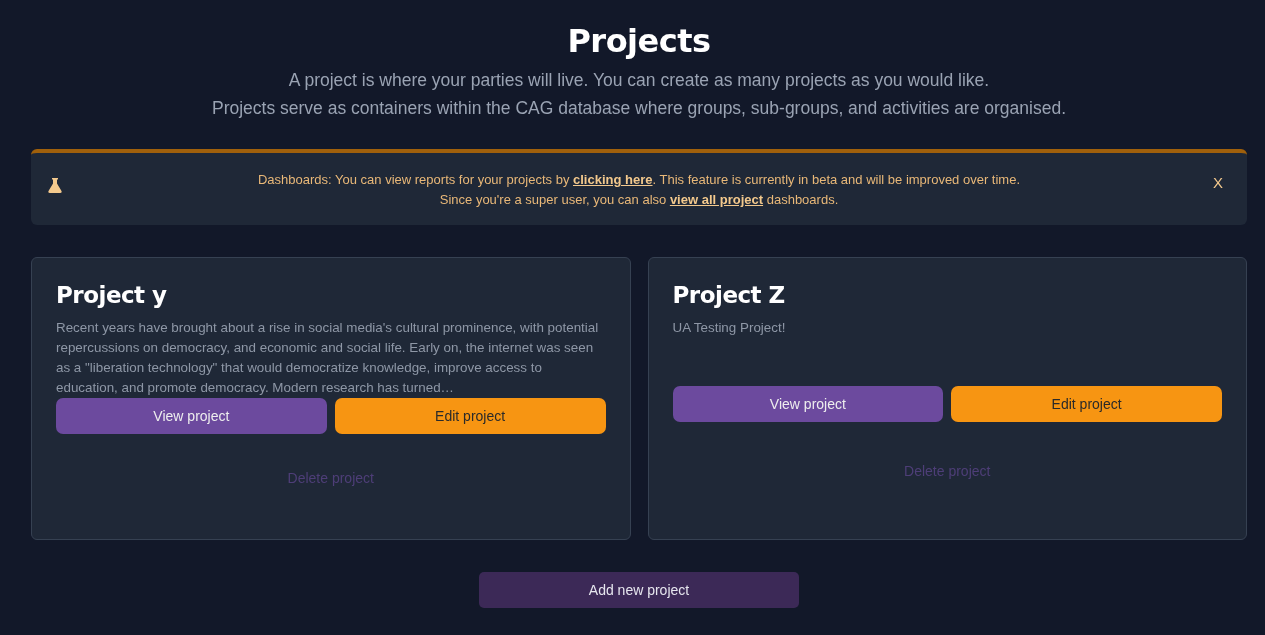  I want to click on notice-text: Since you're a super user, you can also view all project dashboards., so click(639, 200).